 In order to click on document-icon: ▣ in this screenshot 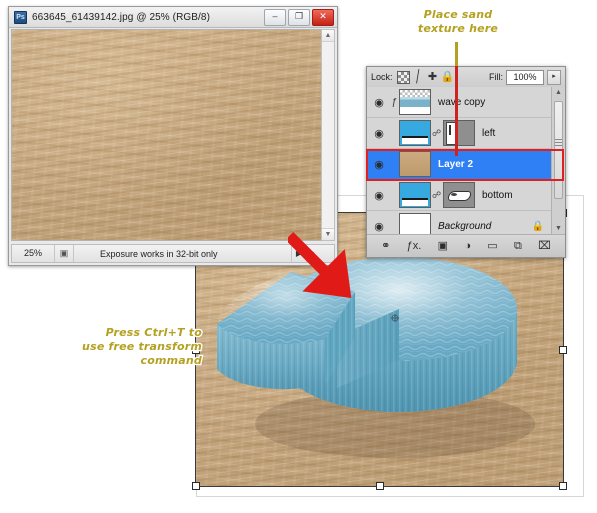, I will do `click(64, 253)`.